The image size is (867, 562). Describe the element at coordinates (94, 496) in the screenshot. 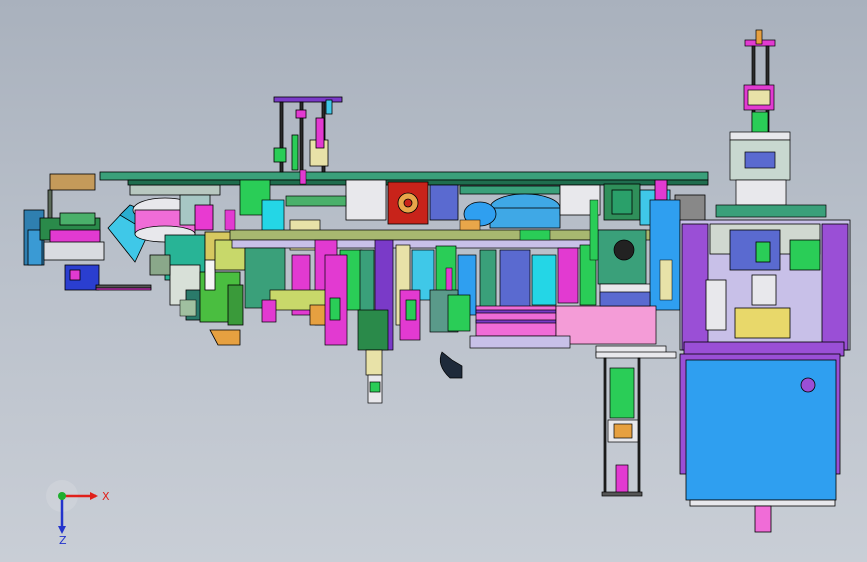

I see `x-axis-arrow-icon` at that location.